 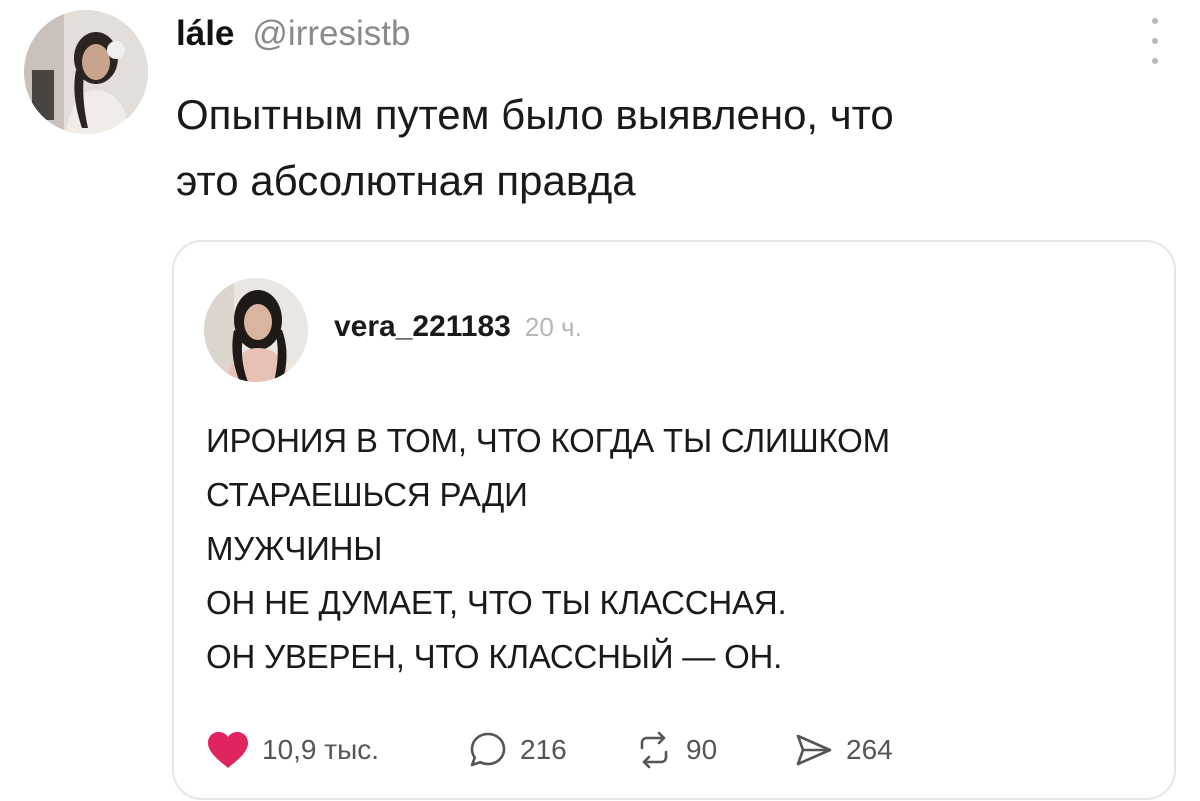 I want to click on quoted-text-line: ОН УВЕРЕН, ЧТО КЛАССНЫЙ — ОН., so click(x=494, y=656).